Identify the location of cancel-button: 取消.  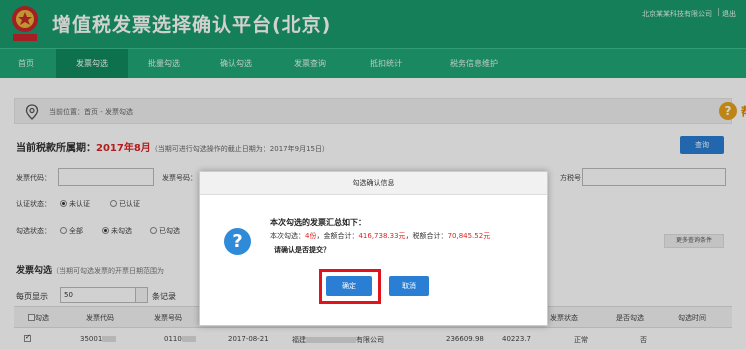
(409, 286).